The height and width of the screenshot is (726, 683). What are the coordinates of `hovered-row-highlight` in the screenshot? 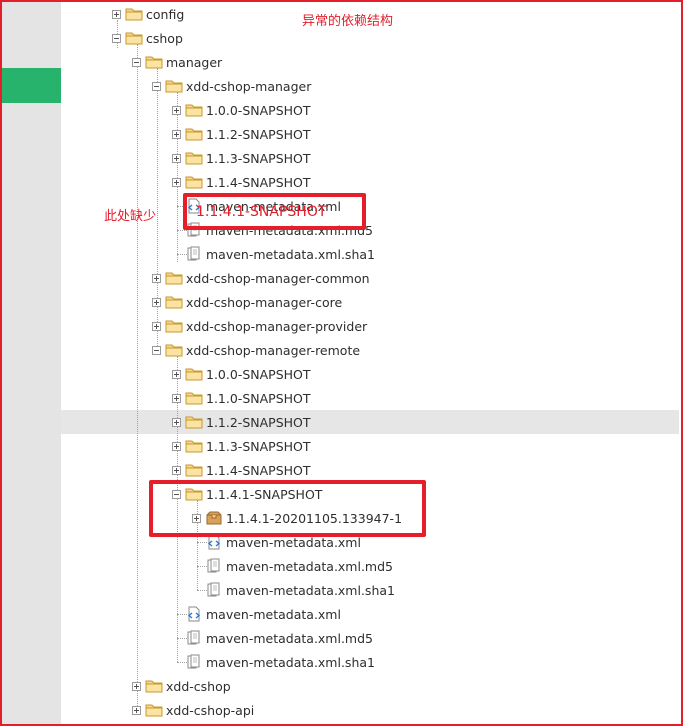 It's located at (370, 422).